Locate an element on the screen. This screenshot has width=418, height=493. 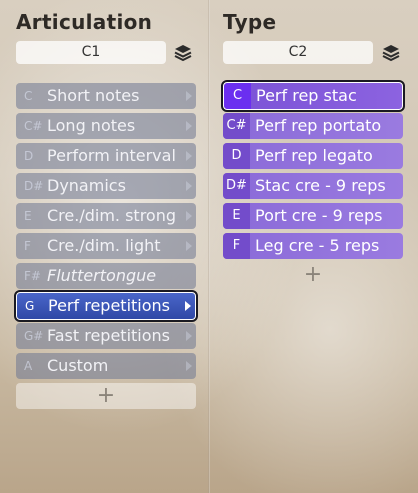
item-label: Perf rep legato is located at coordinates (314, 155).